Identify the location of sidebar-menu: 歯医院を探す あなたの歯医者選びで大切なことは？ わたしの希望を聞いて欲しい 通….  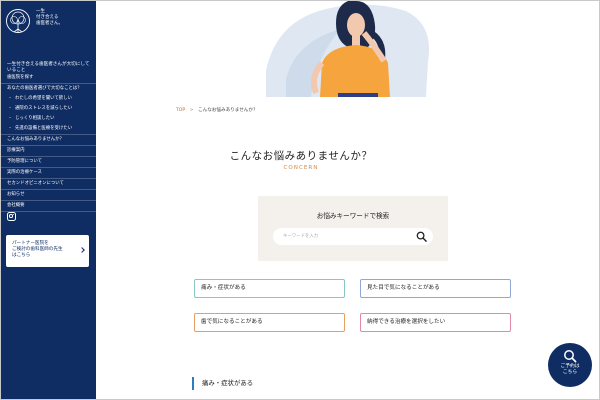
(48, 142).